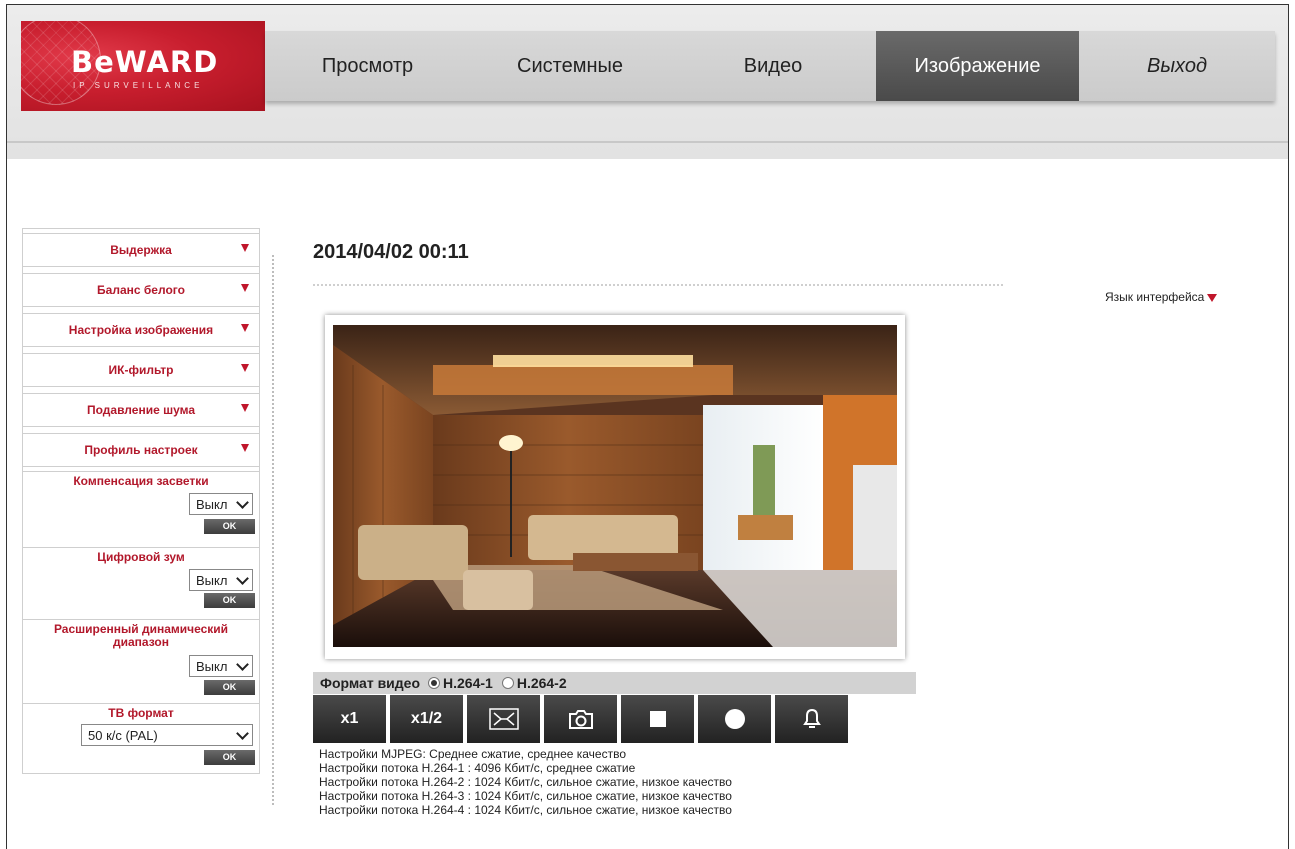 The width and height of the screenshot is (1295, 849). I want to click on digital-zoom-select: Выкл, so click(221, 580).